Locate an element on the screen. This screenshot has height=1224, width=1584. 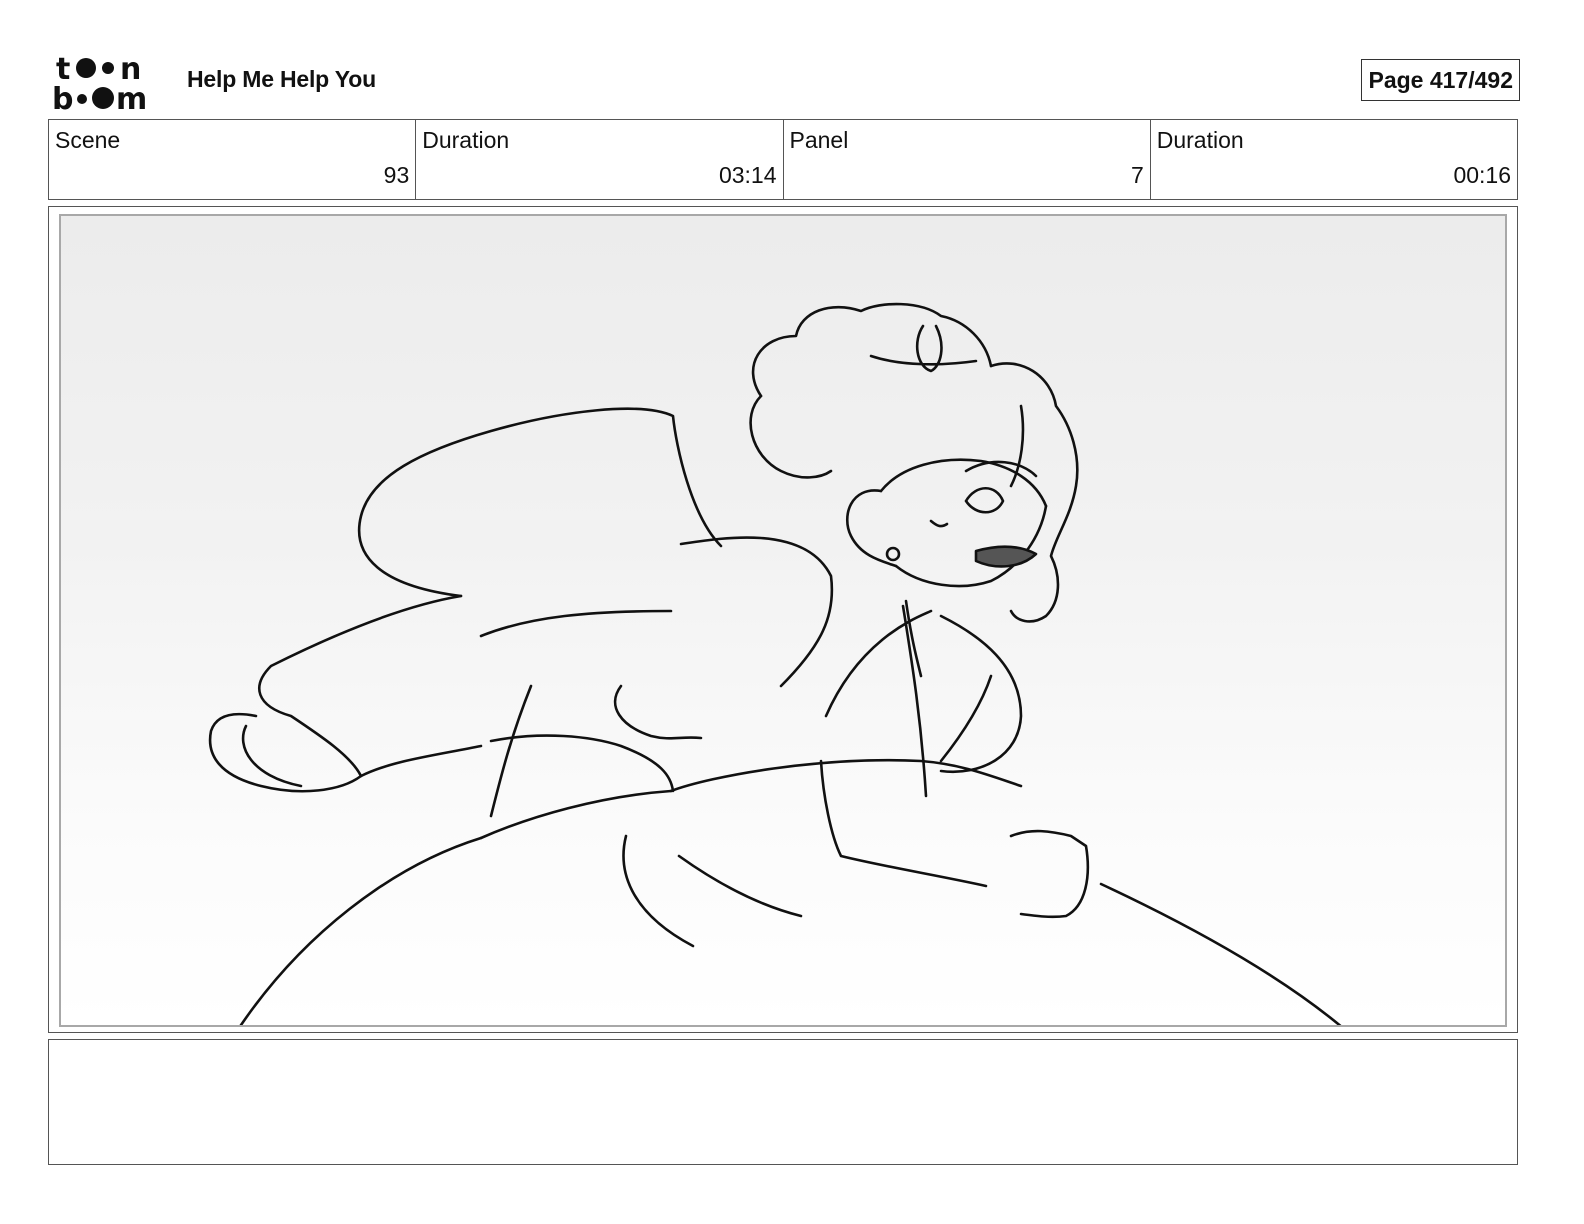
hair-strand-inner is located at coordinates (756, 612).